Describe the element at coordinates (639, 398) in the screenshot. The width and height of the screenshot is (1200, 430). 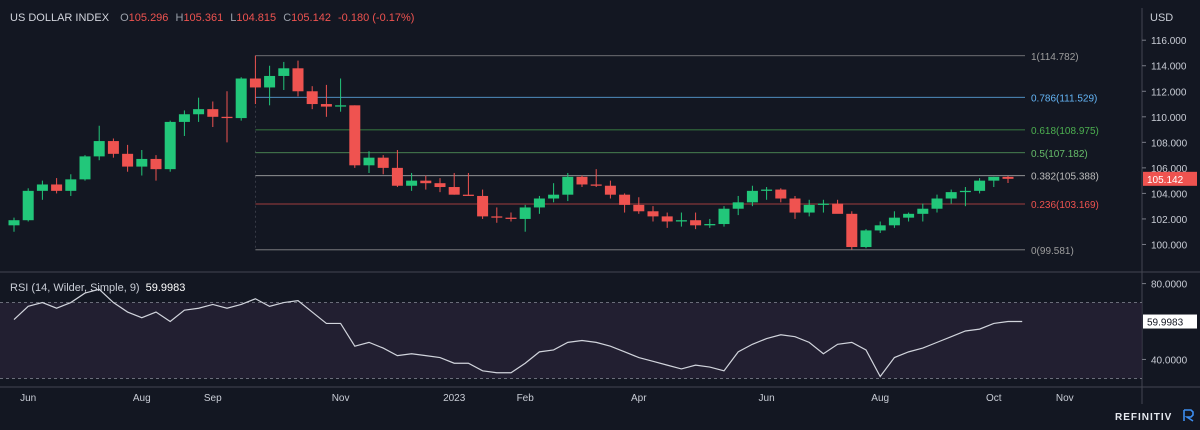
I see `time-axis-label: Apr` at that location.